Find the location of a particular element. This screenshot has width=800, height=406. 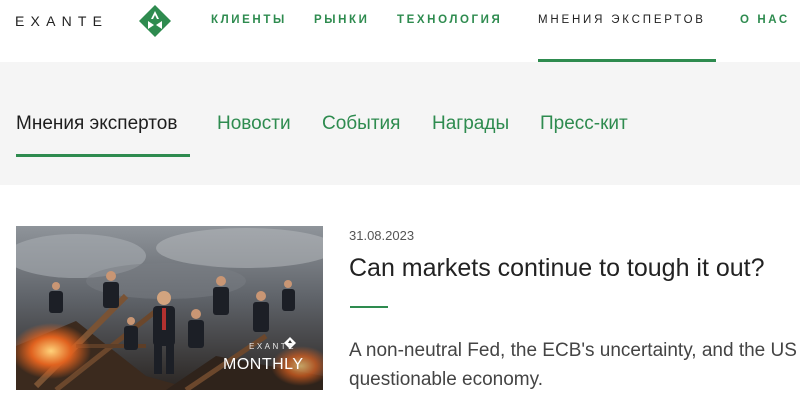

nav-item-expert-opinions: МНЕНИЯ ЭКСПЕРТОВ is located at coordinates (622, 20).